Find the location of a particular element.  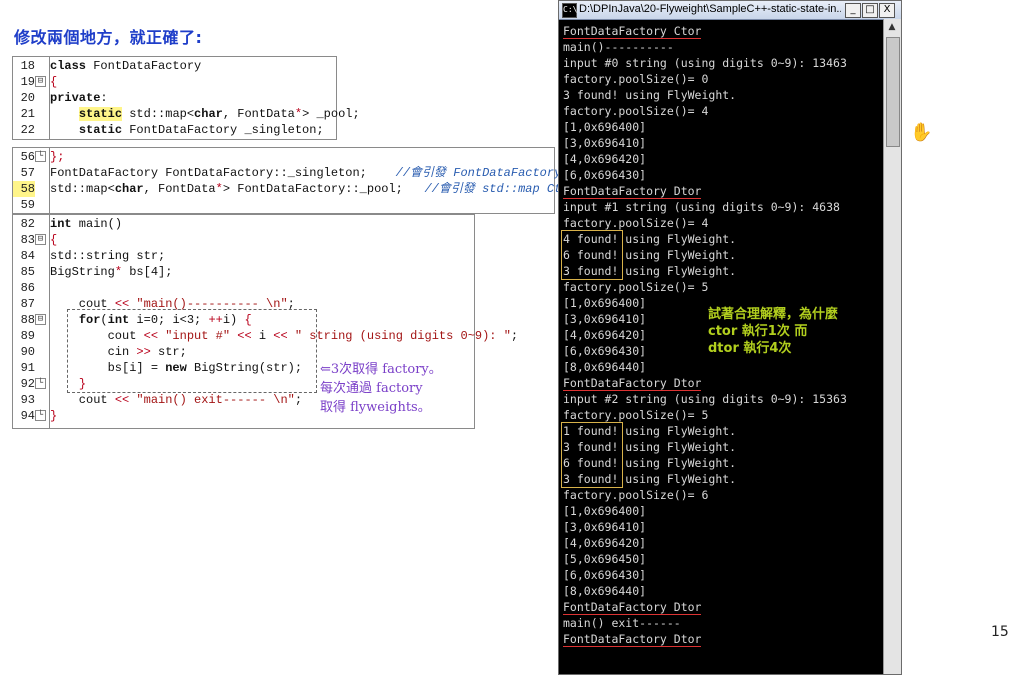

line-number: 83 is located at coordinates (27, 240).